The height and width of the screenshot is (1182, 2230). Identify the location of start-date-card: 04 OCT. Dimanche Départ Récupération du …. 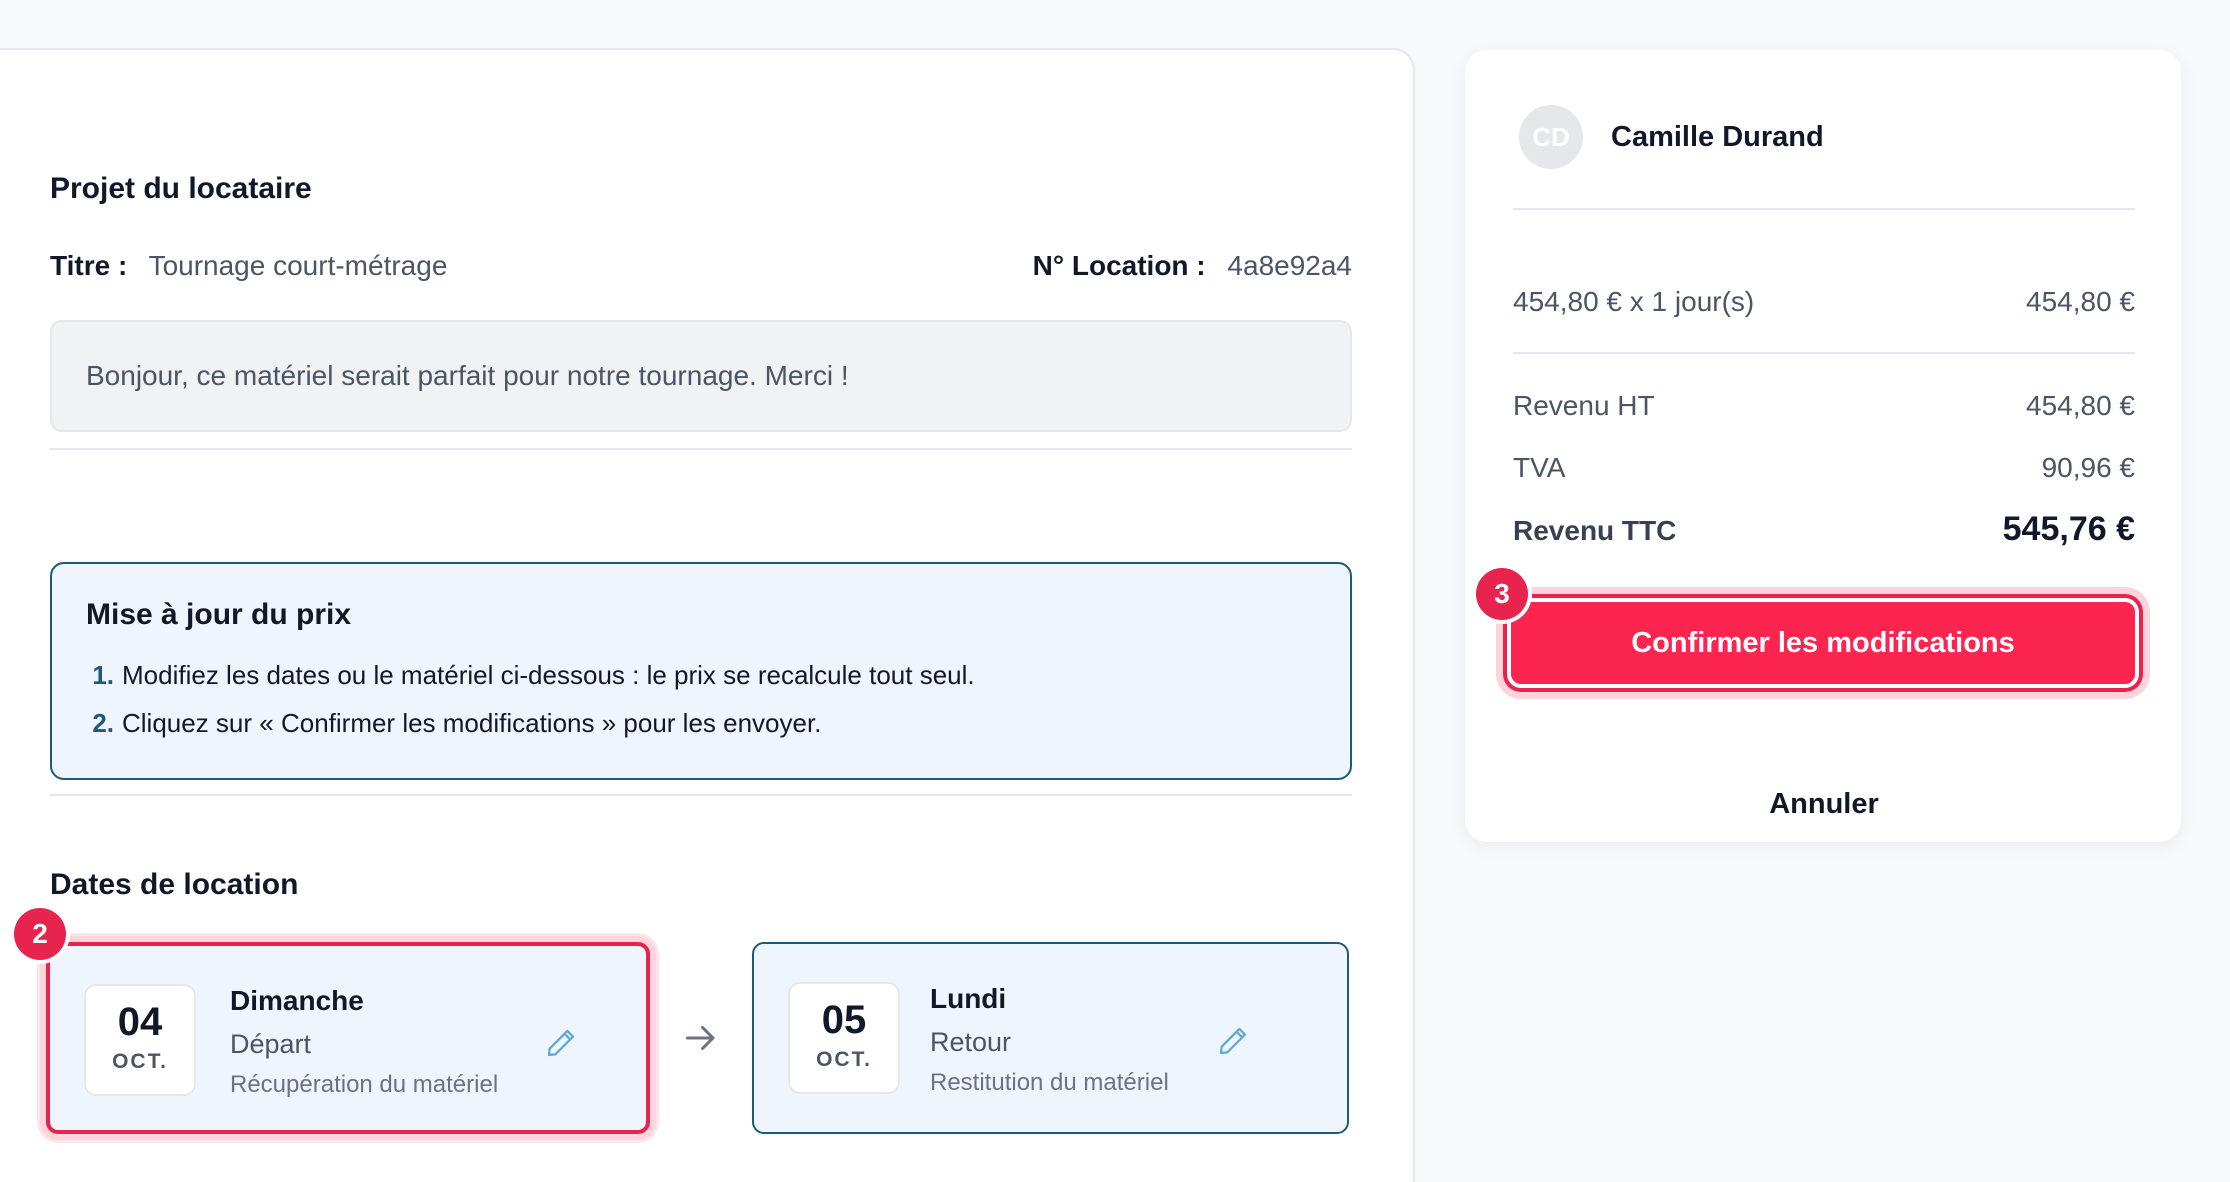
(348, 1038).